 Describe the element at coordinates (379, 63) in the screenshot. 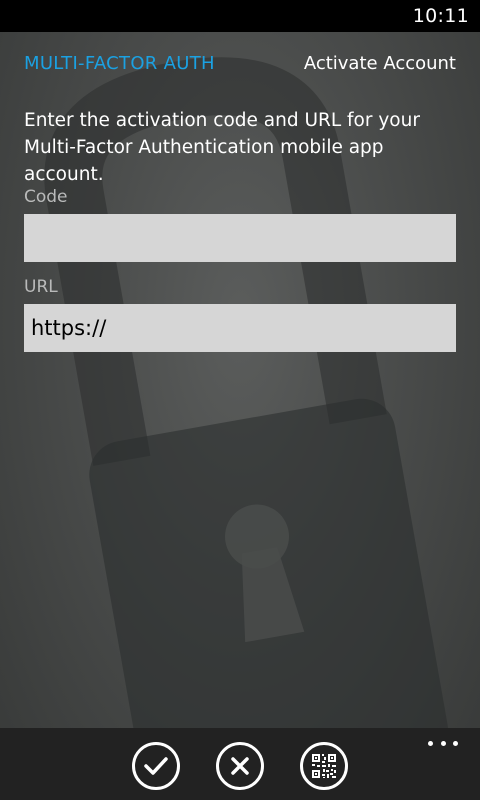

I see `page-title: Activate Account` at that location.